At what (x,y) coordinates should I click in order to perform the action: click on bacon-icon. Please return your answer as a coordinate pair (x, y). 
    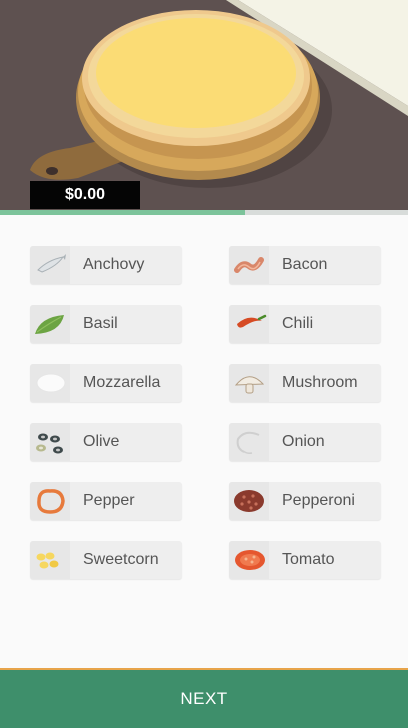
    Looking at the image, I should click on (249, 265).